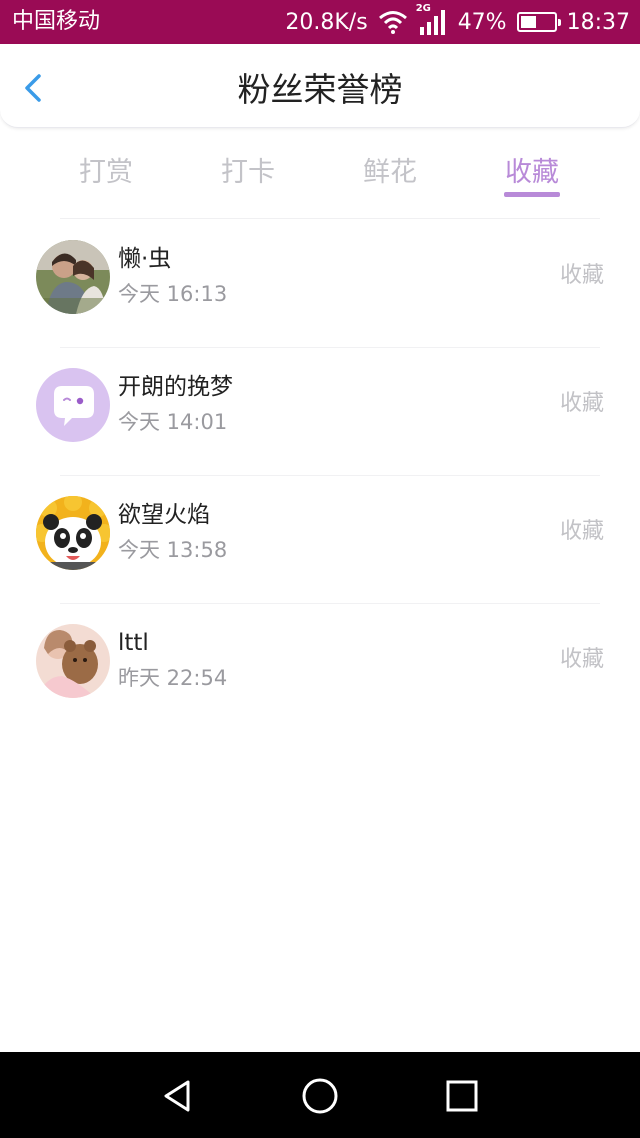  I want to click on user-name: 开朗的挽梦, so click(175, 387).